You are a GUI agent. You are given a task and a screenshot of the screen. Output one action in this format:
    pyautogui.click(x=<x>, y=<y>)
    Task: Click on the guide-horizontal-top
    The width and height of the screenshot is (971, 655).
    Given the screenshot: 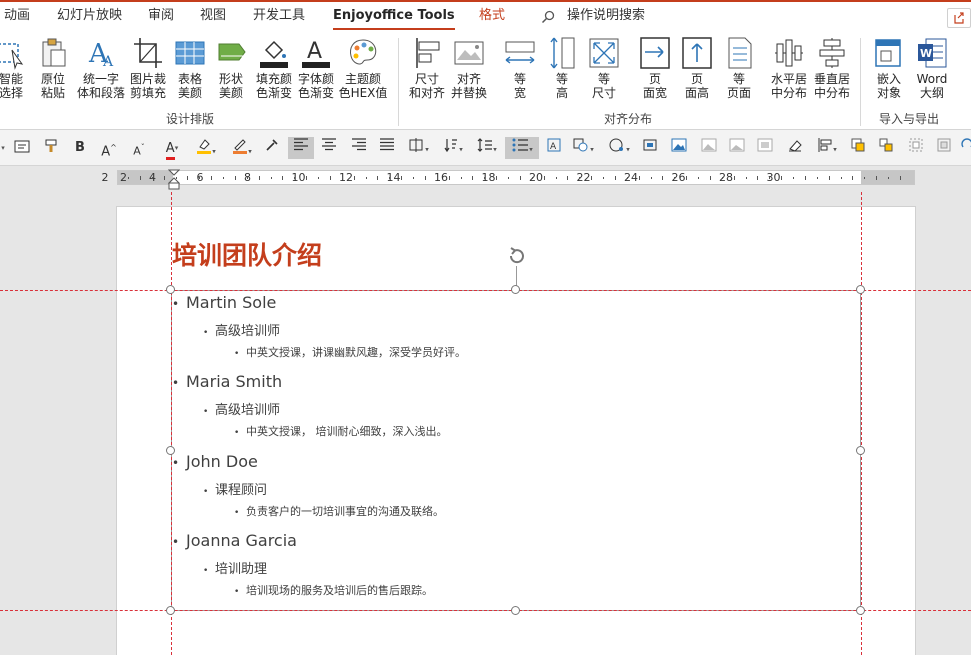 What is the action you would take?
    pyautogui.click(x=485, y=290)
    